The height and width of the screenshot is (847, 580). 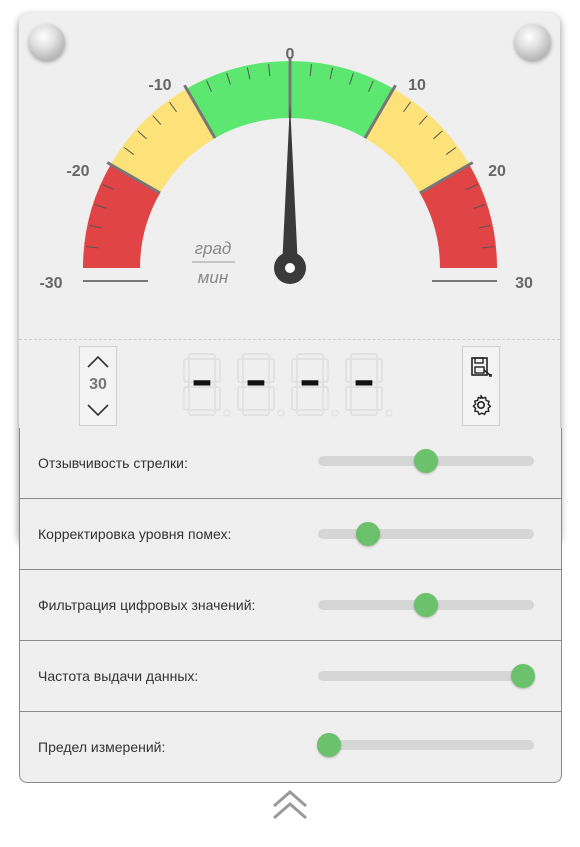 What do you see at coordinates (481, 386) in the screenshot?
I see `tool-box` at bounding box center [481, 386].